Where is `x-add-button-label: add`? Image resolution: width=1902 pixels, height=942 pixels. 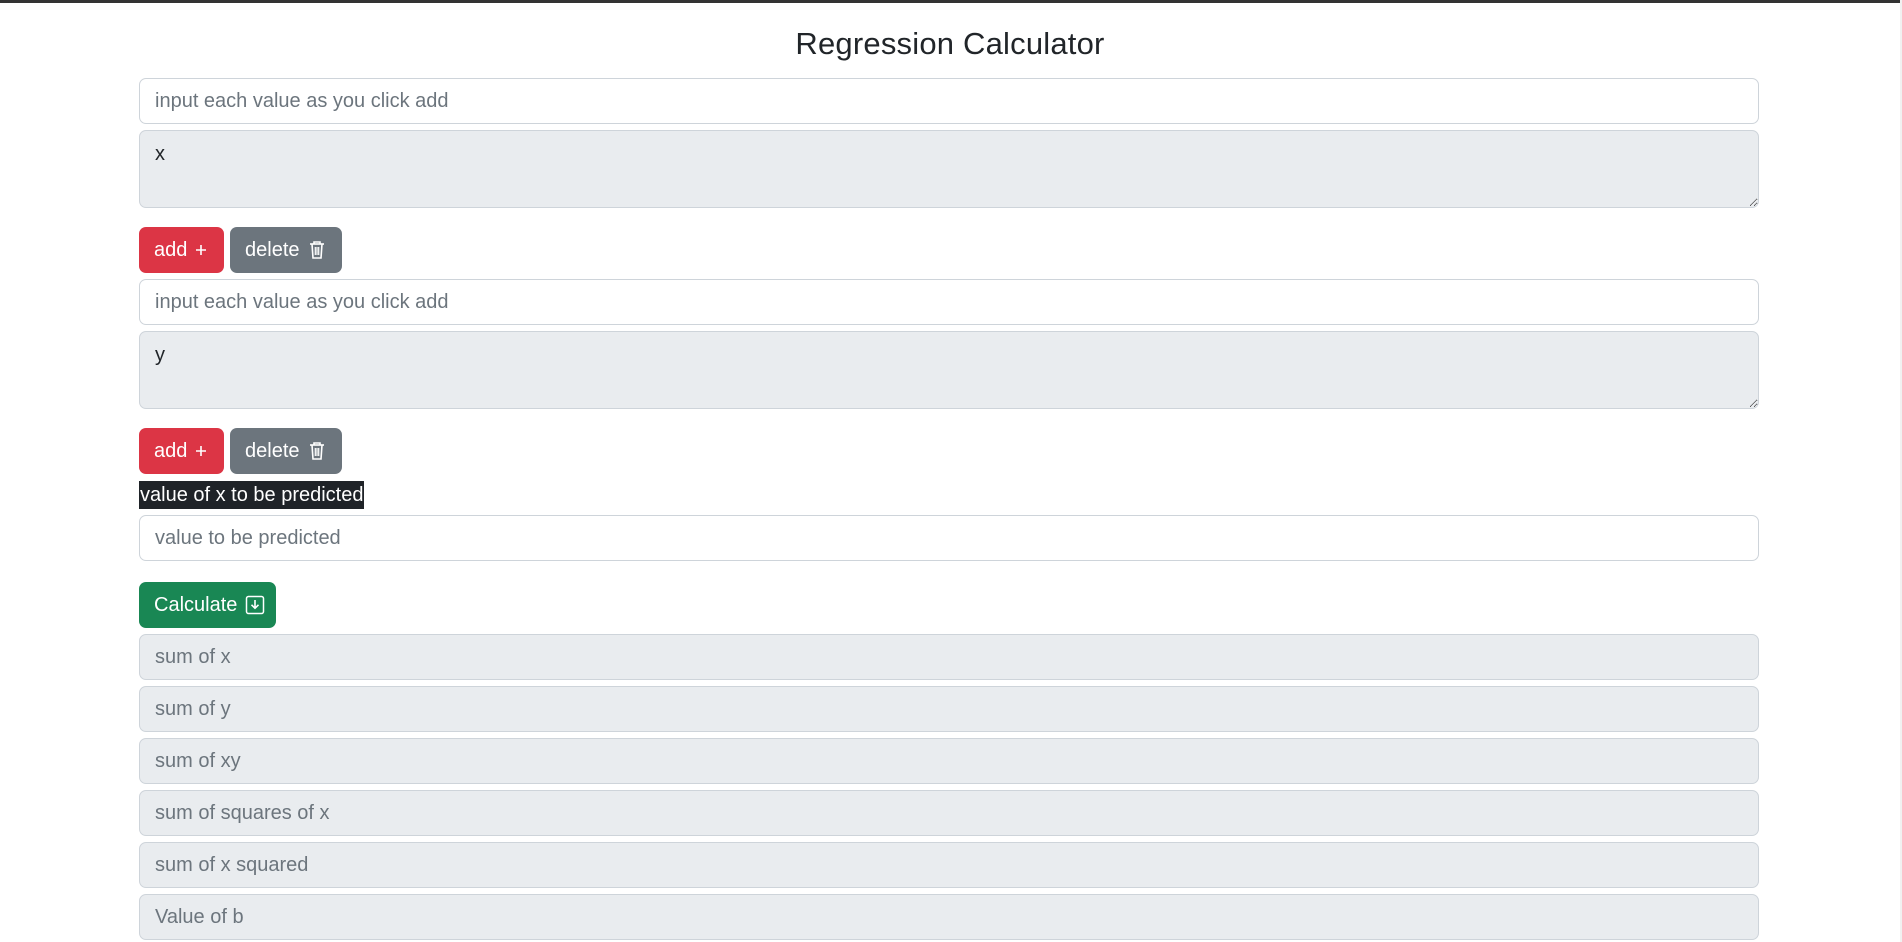 x-add-button-label: add is located at coordinates (171, 249).